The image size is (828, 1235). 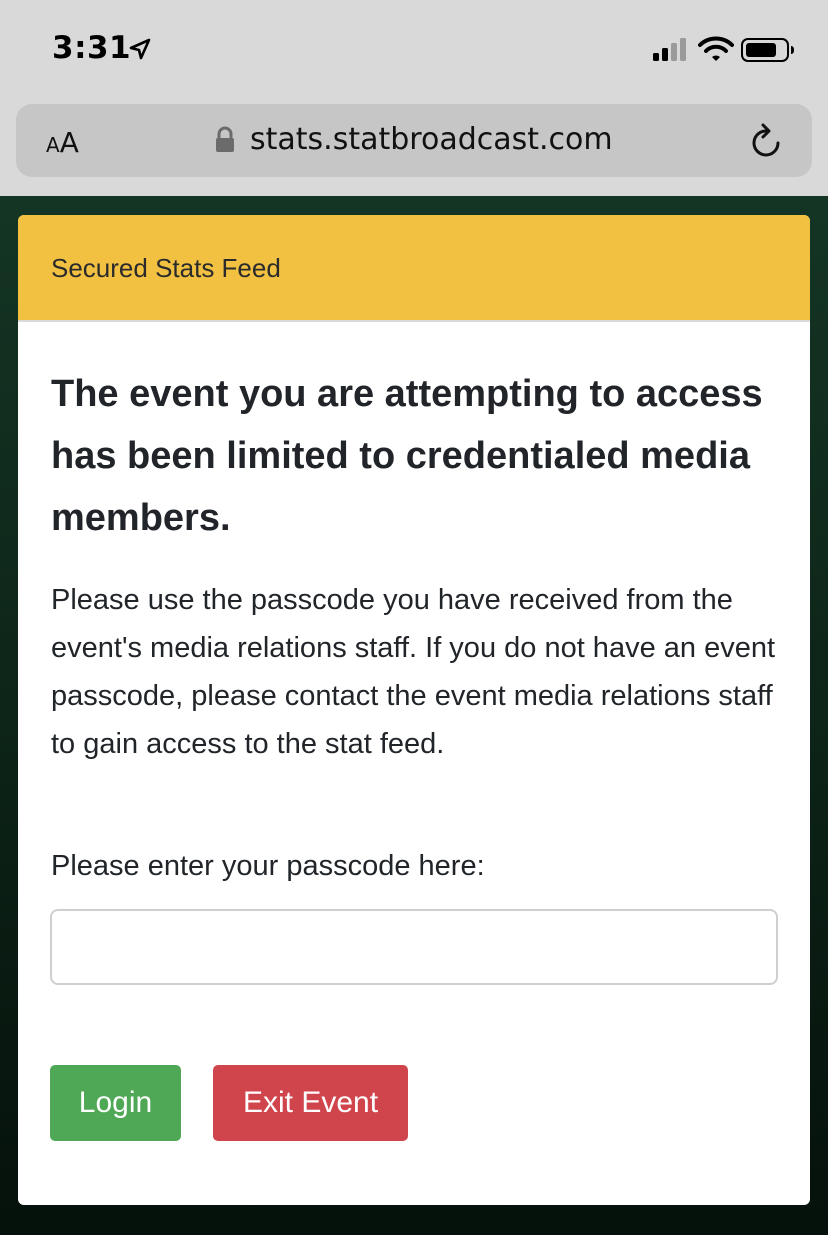 What do you see at coordinates (92, 48) in the screenshot?
I see `status-time: 3:31` at bounding box center [92, 48].